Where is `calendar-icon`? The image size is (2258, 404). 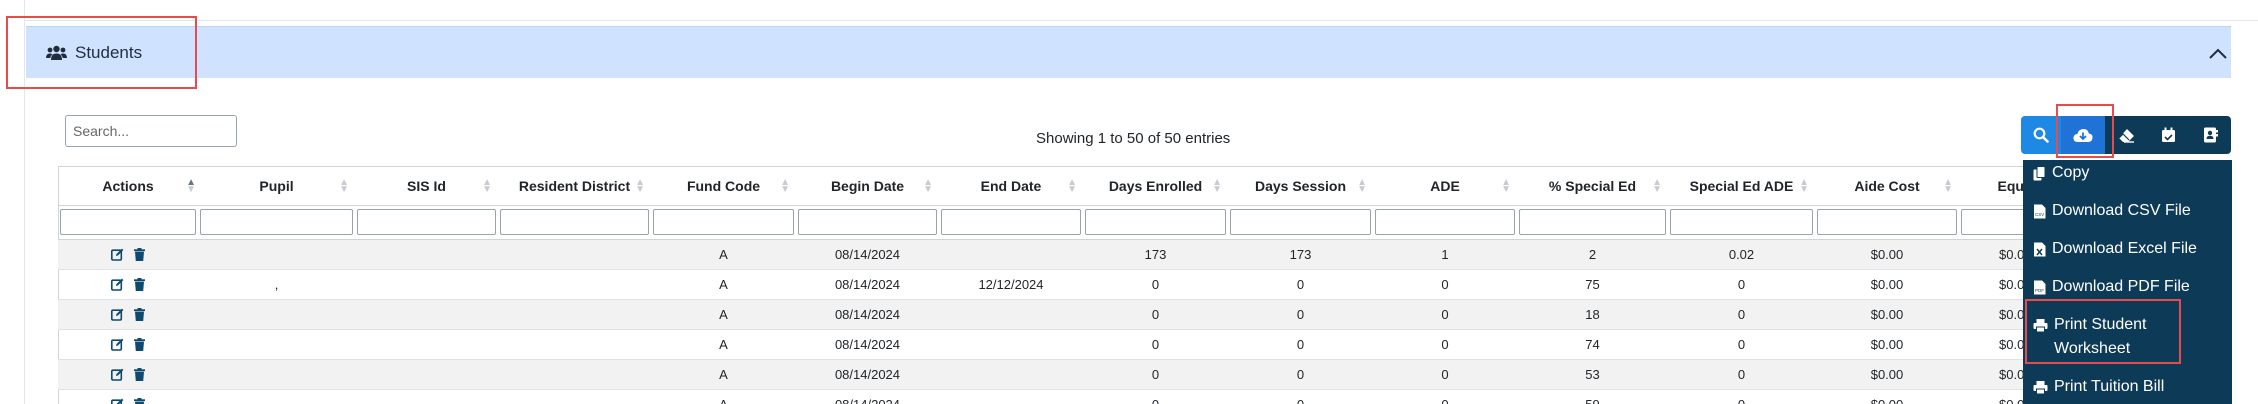
calendar-icon is located at coordinates (2168, 134).